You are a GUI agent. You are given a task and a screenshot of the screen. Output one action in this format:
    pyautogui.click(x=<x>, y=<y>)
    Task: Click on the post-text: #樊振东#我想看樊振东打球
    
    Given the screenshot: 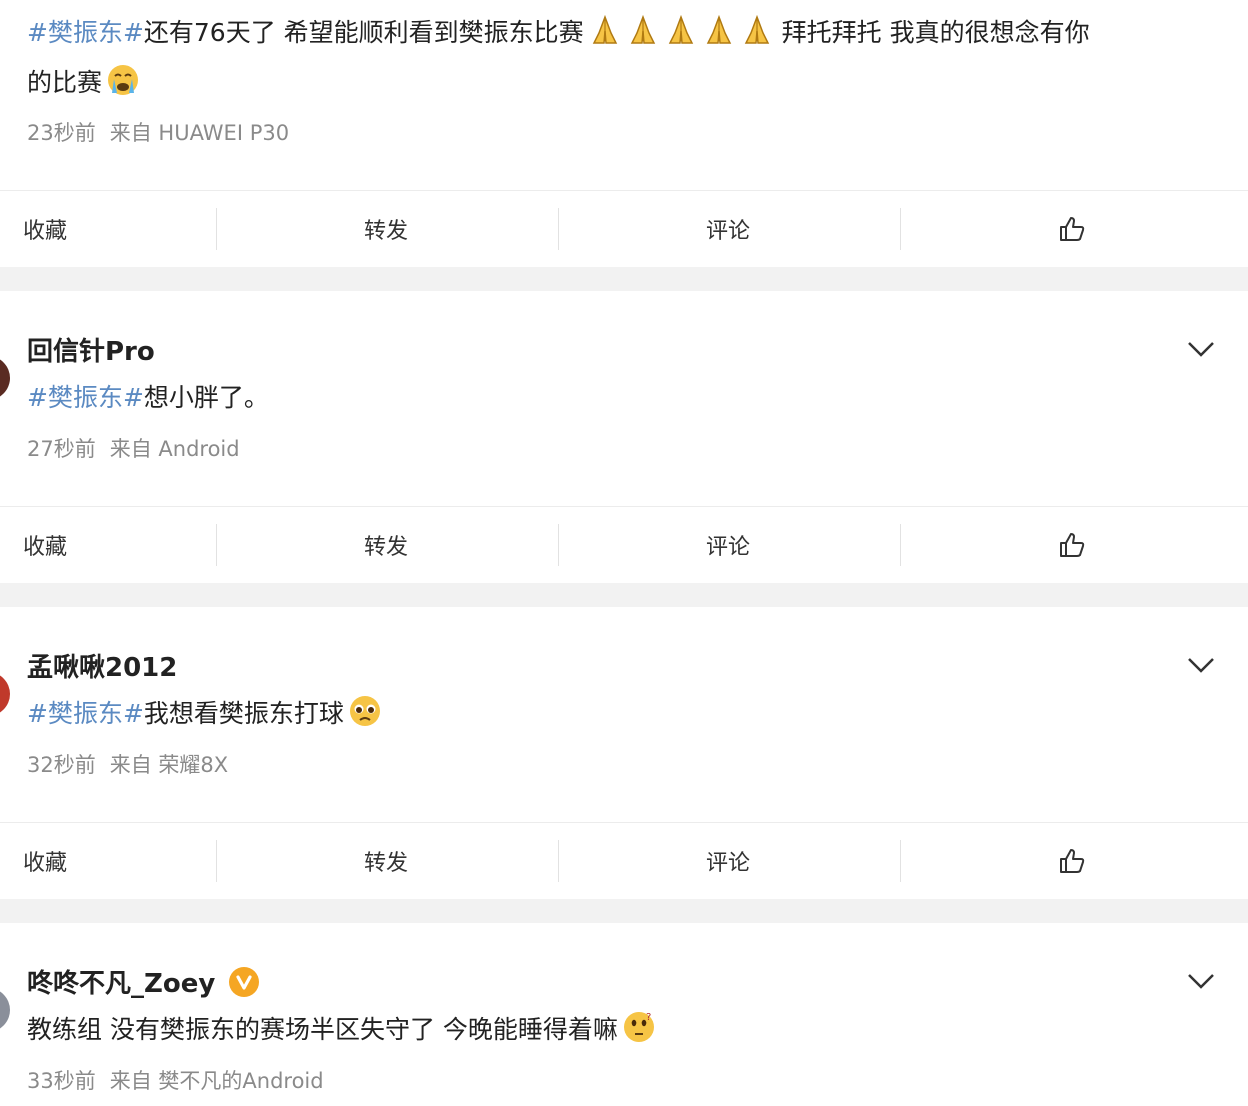 What is the action you would take?
    pyautogui.click(x=612, y=714)
    